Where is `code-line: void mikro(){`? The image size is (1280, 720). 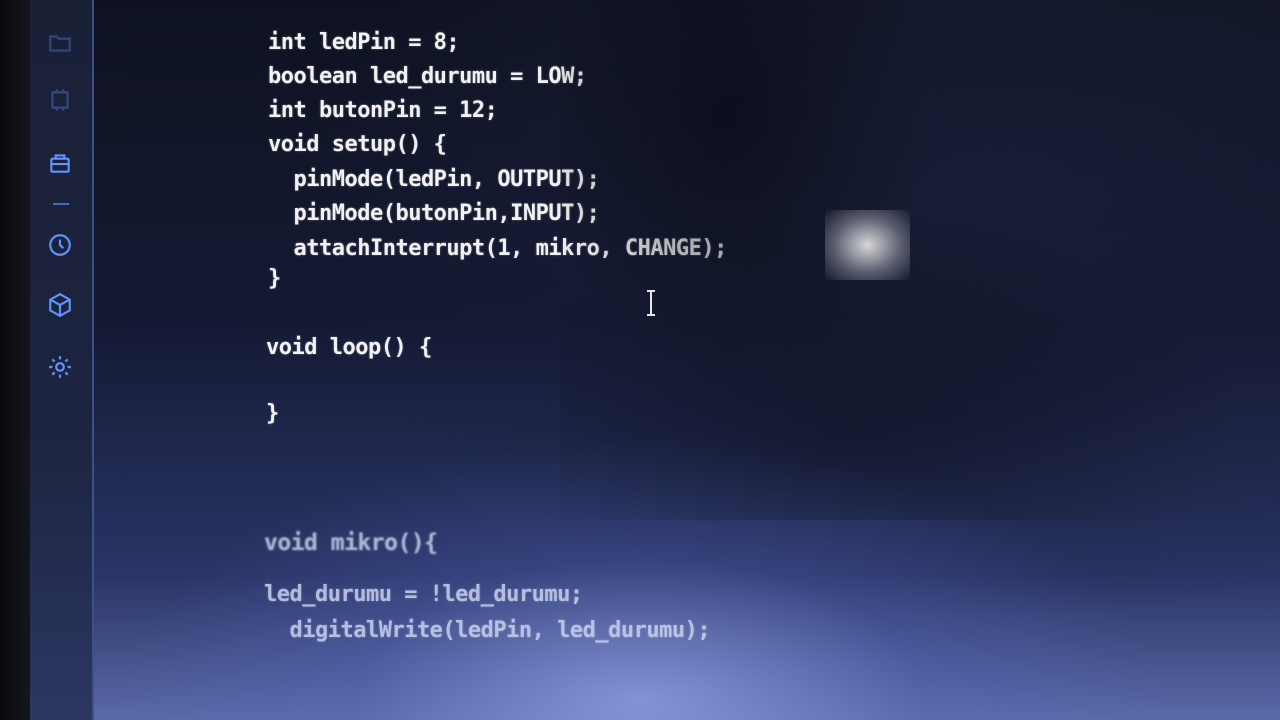 code-line: void mikro(){ is located at coordinates (351, 543).